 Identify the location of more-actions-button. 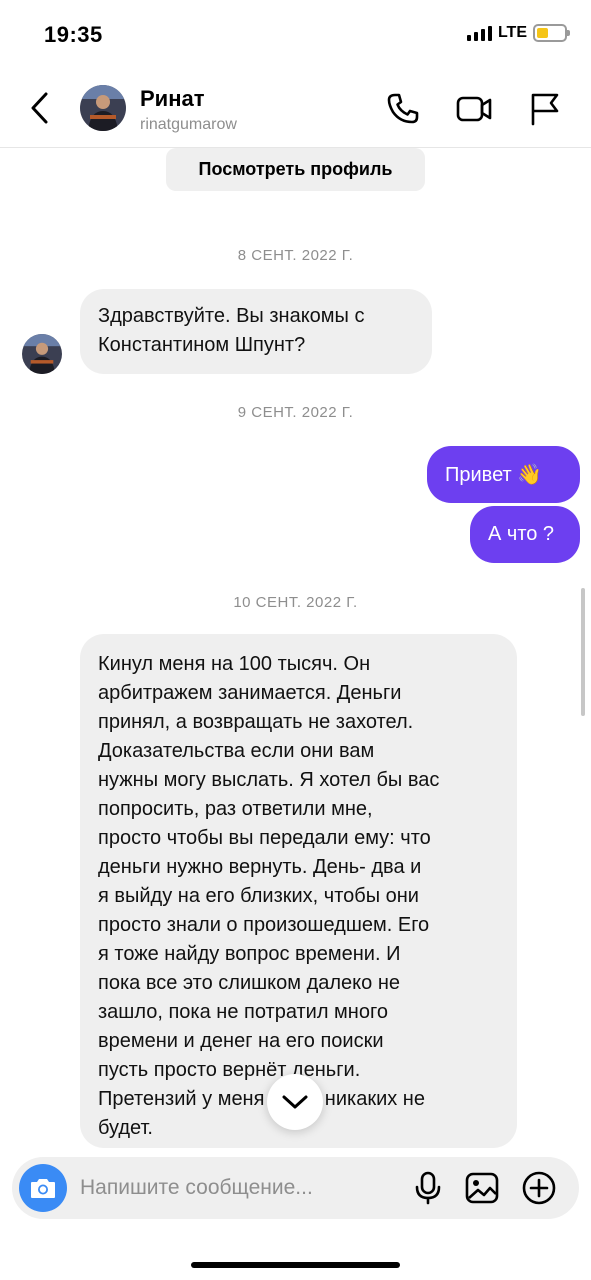
(539, 1188).